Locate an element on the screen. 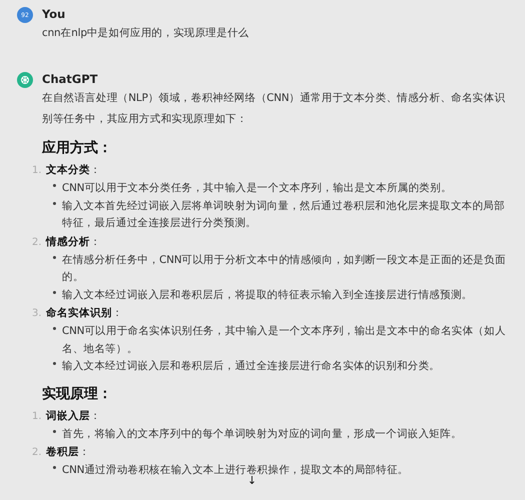  author-name: You is located at coordinates (54, 14).